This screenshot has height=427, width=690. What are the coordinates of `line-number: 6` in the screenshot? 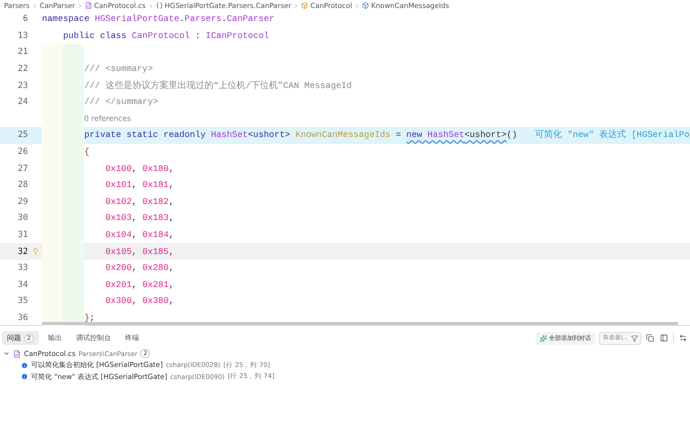 It's located at (25, 19).